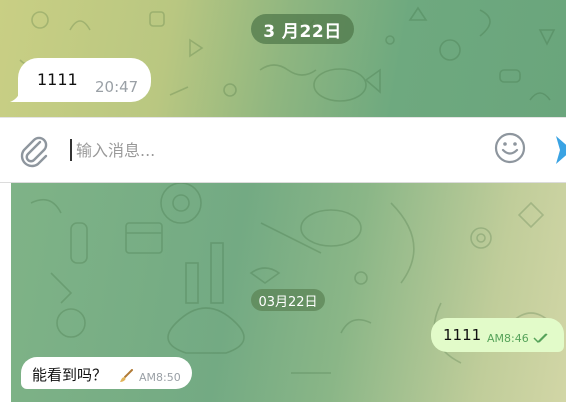  I want to click on message-text: 能看到吗？, so click(70, 375).